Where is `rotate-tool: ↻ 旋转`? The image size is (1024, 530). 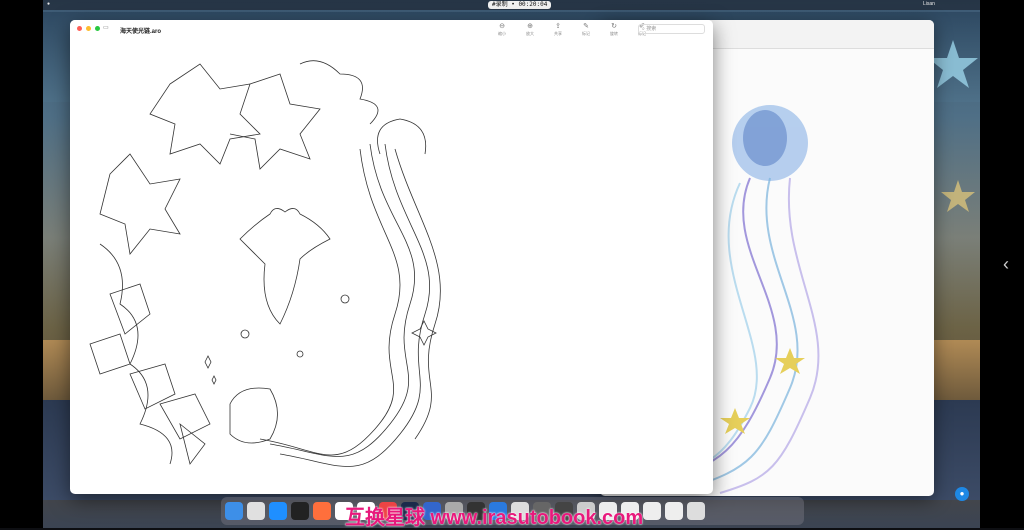
rotate-tool: ↻ 旋转 is located at coordinates (614, 30).